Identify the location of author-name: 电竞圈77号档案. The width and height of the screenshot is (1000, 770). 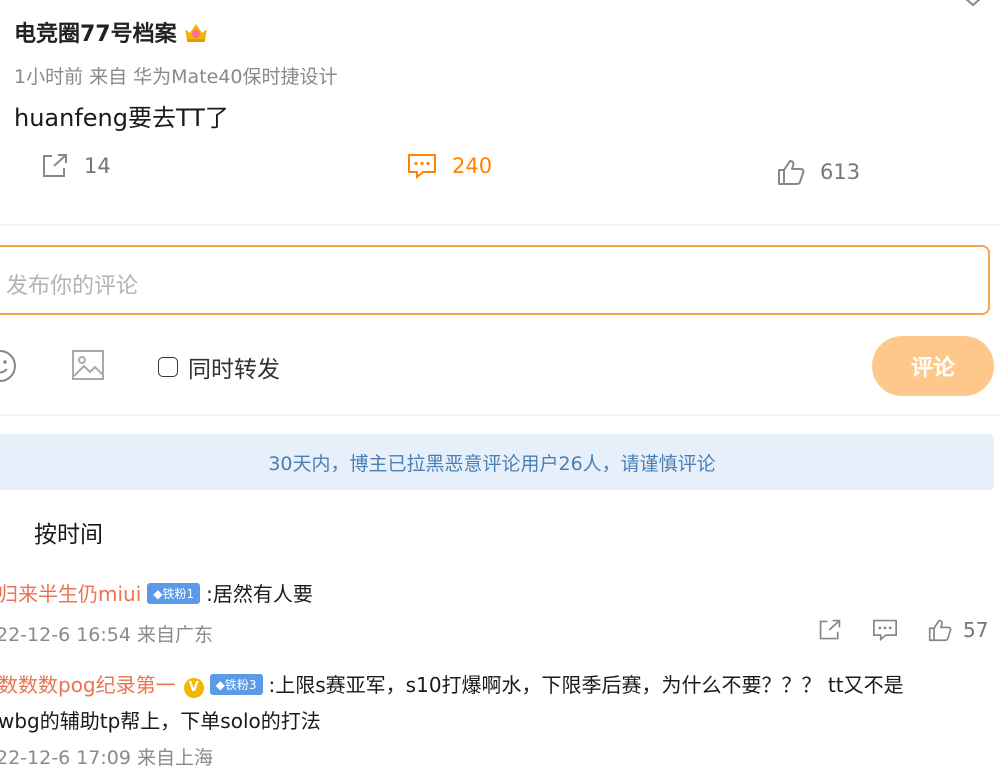
(95, 34).